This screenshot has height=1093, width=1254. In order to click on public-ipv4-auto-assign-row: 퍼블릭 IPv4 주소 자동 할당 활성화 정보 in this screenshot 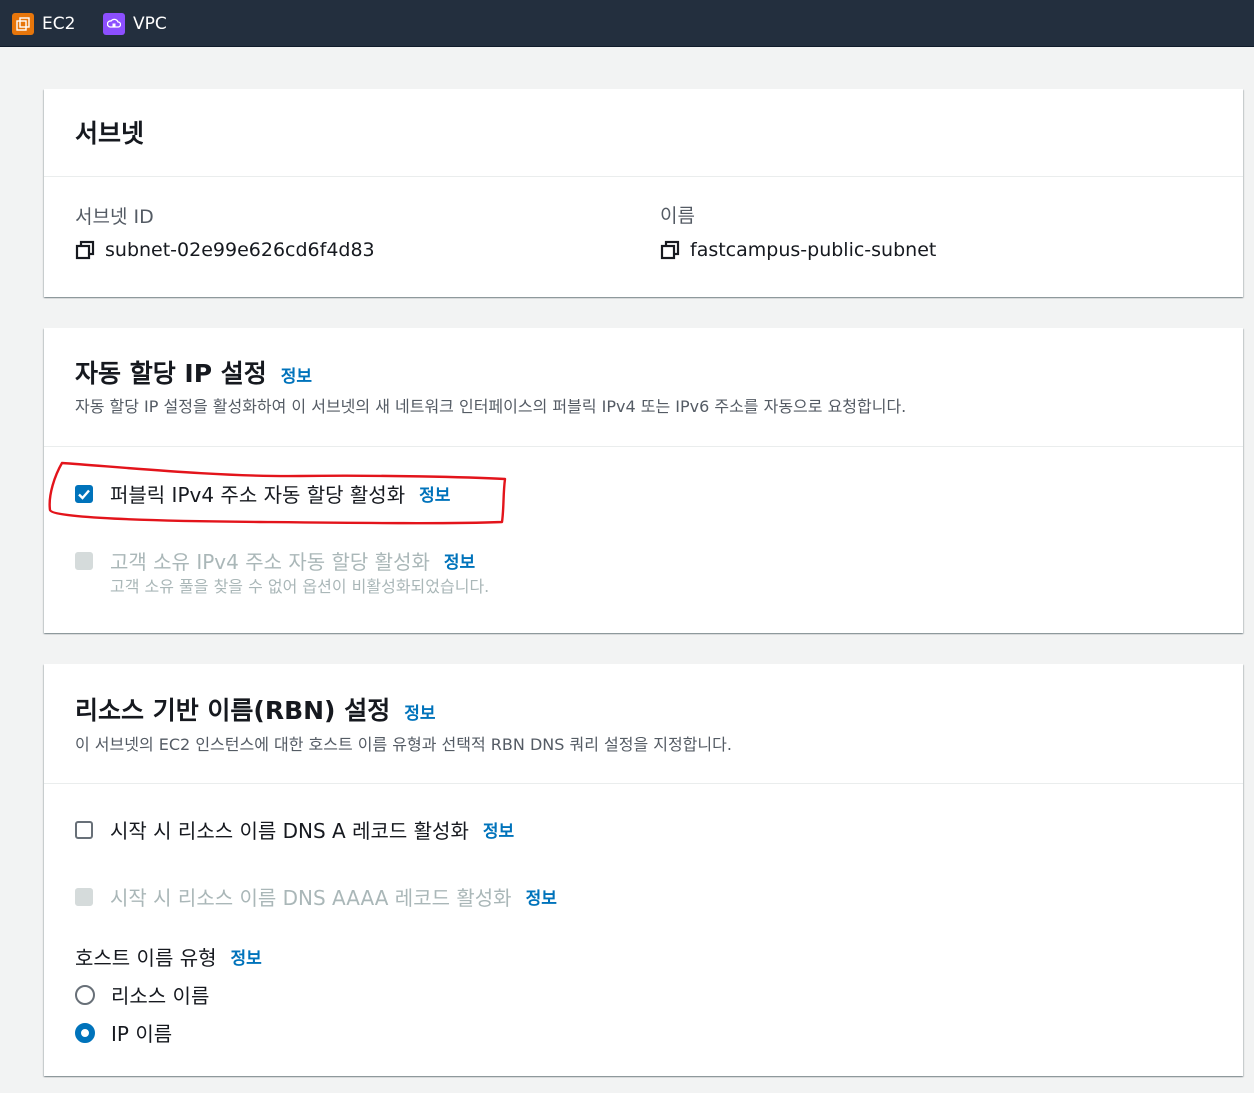, I will do `click(262, 493)`.